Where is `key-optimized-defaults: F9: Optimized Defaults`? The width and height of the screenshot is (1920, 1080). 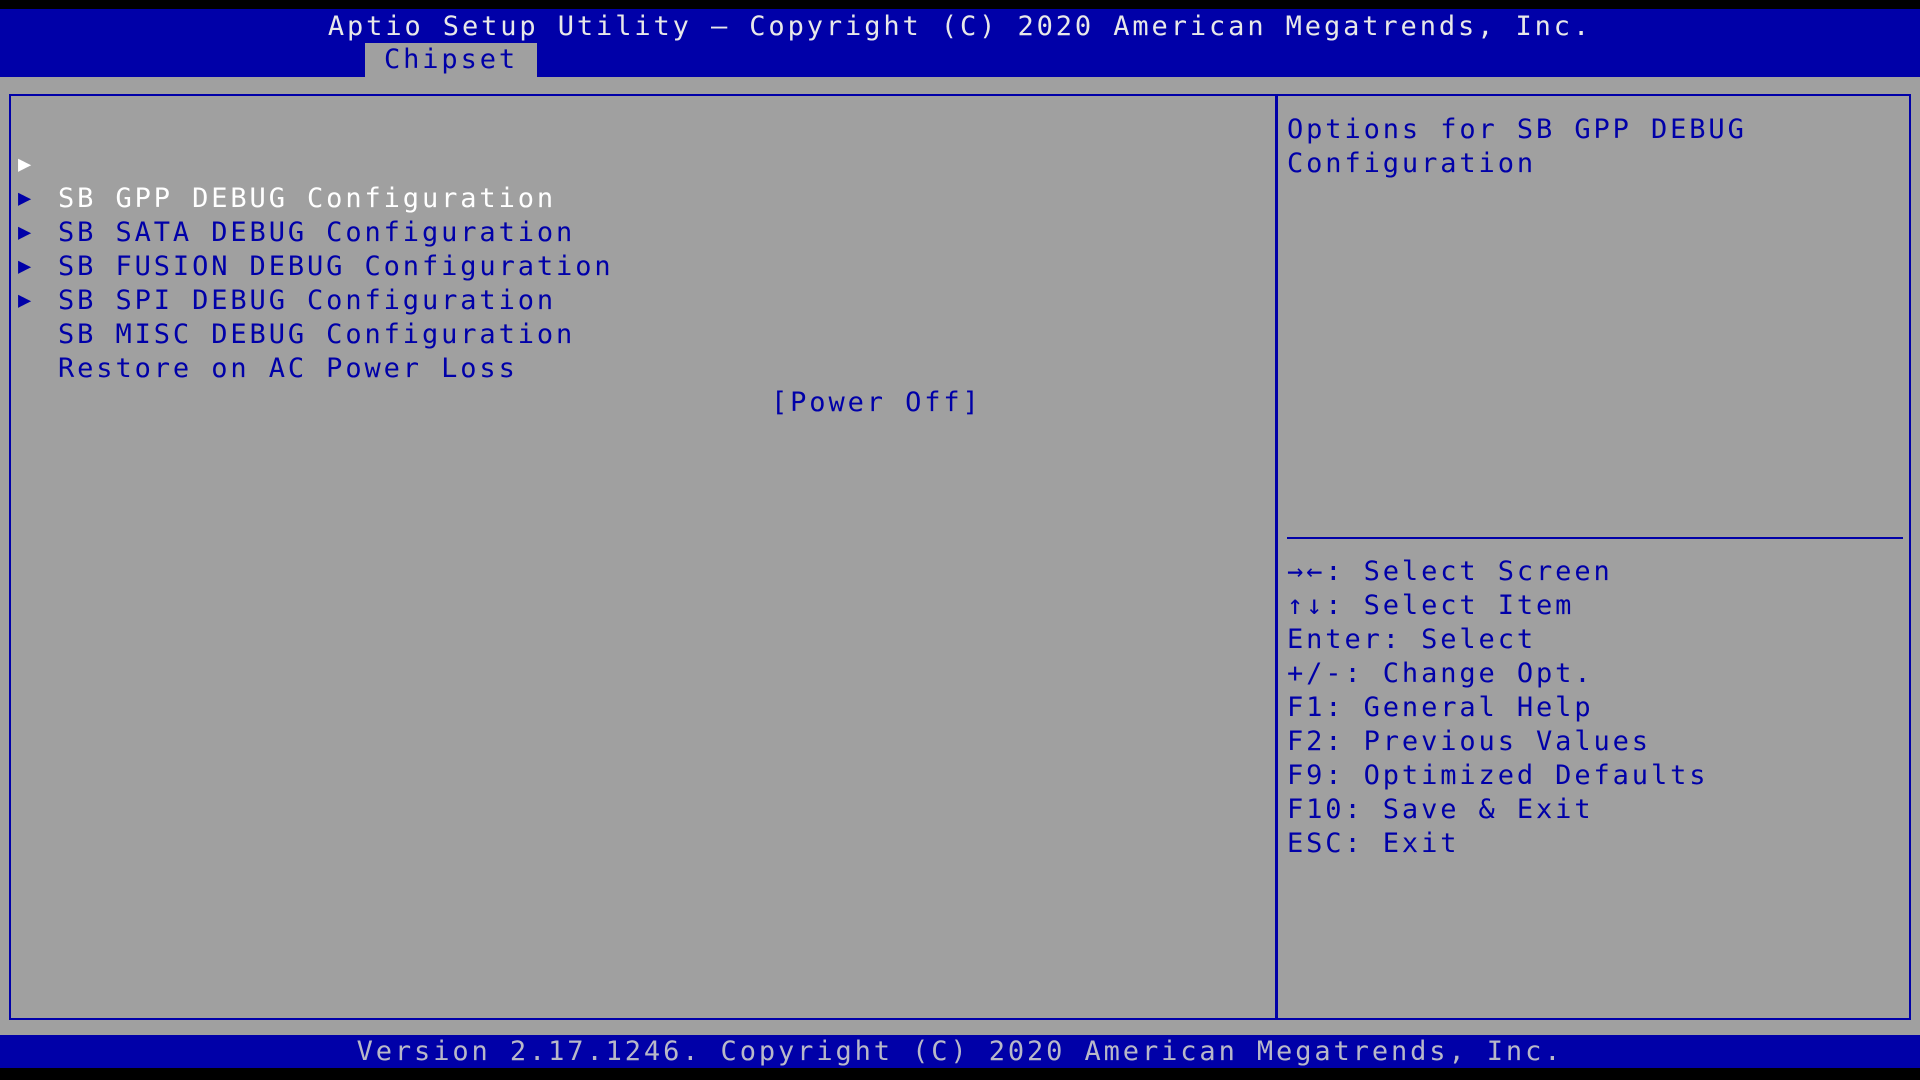
key-optimized-defaults: F9: Optimized Defaults is located at coordinates (1498, 775).